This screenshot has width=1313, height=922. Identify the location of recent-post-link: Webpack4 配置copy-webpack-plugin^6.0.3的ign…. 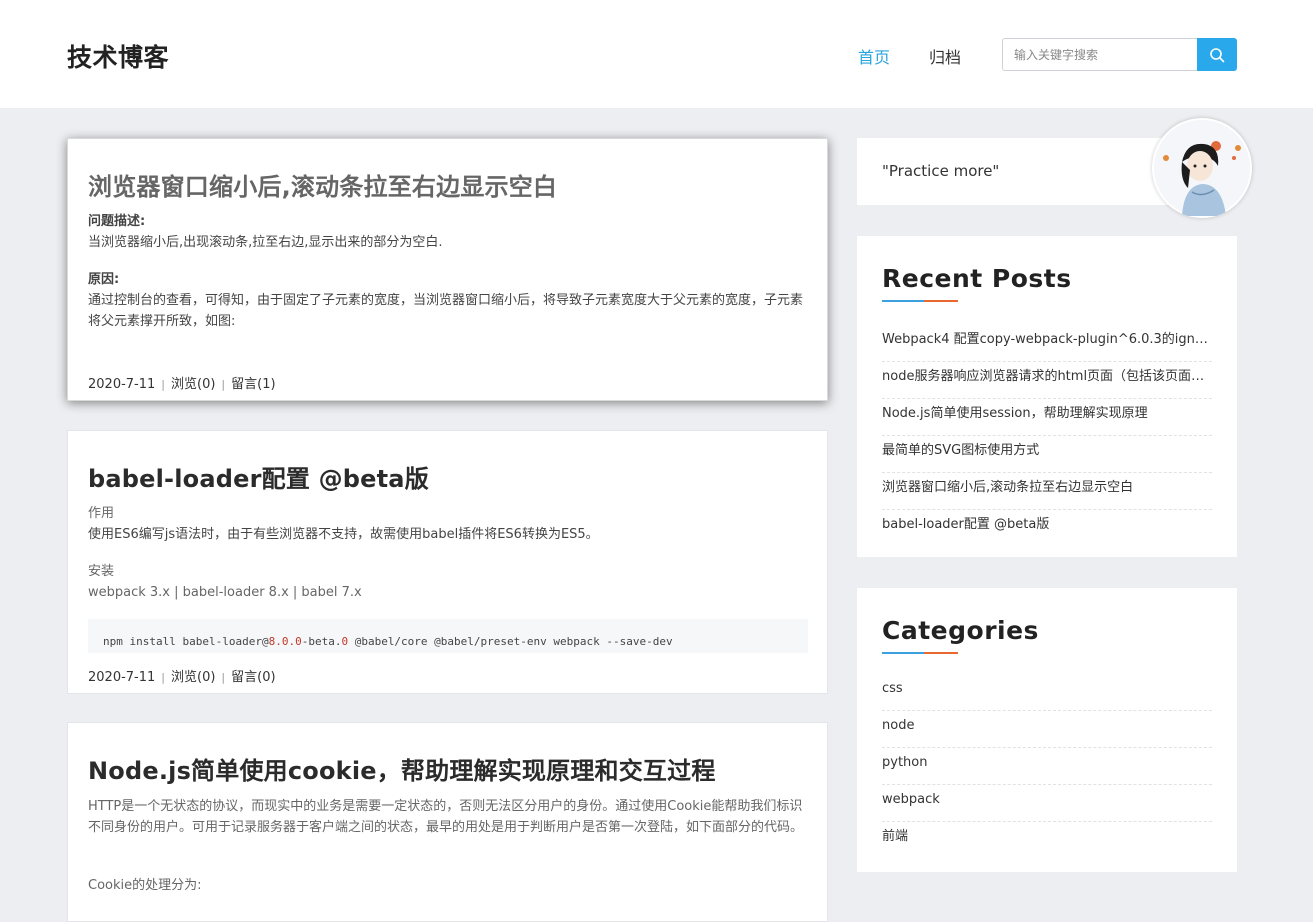
(1047, 339).